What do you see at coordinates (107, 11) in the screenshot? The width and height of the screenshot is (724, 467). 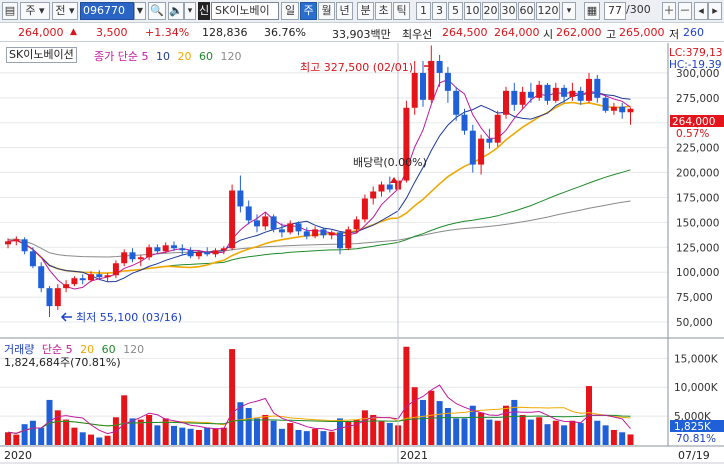 I see `stock-code-input: 096770` at bounding box center [107, 11].